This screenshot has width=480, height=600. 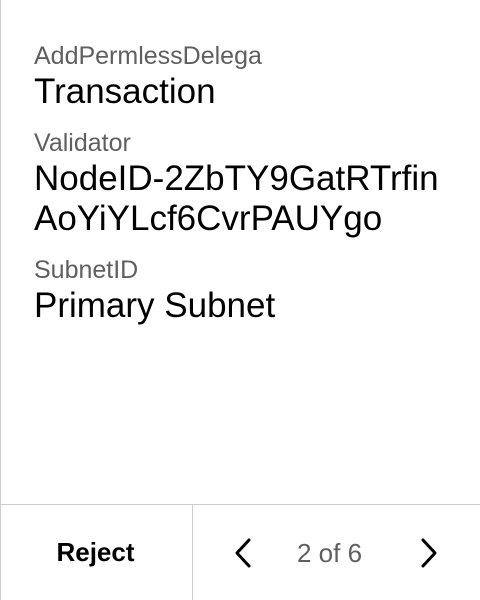 What do you see at coordinates (97, 552) in the screenshot?
I see `reject-button: Reject` at bounding box center [97, 552].